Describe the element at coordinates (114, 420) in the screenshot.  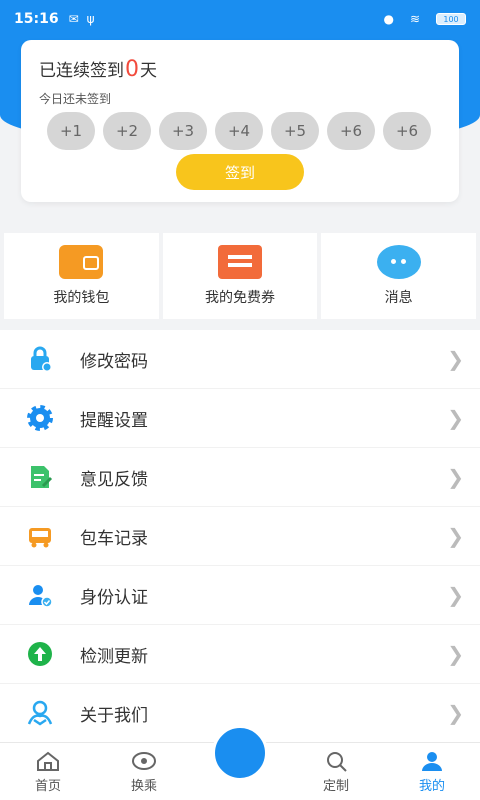
I see `menu-label: 提醒设置` at that location.